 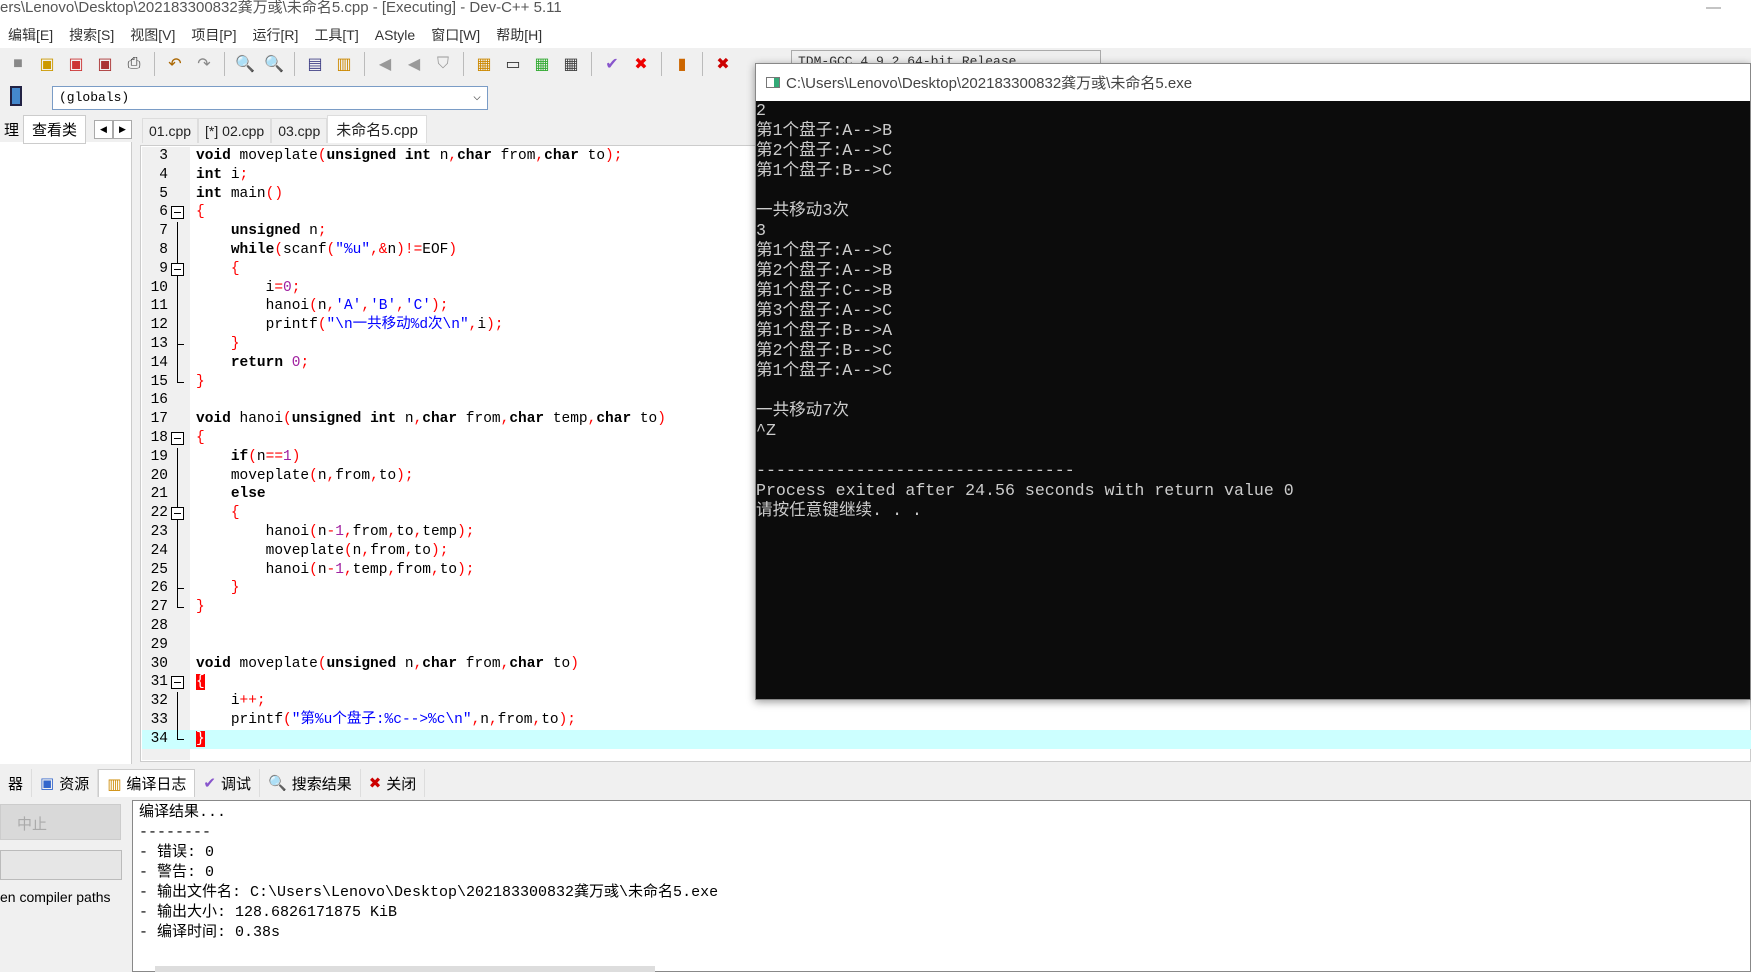 What do you see at coordinates (170, 130) in the screenshot?
I see `file-tab: 01.cpp` at bounding box center [170, 130].